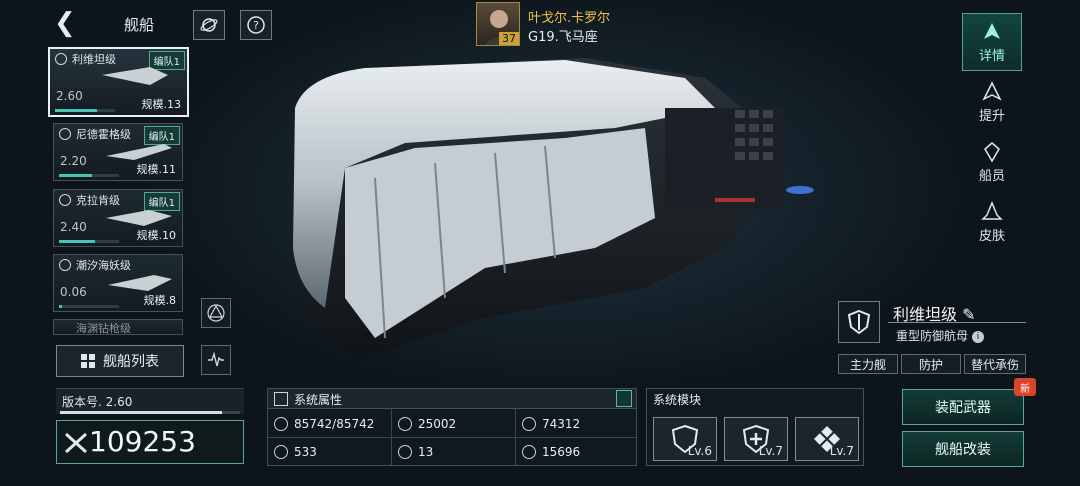 The height and width of the screenshot is (486, 1080). What do you see at coordinates (88, 361) in the screenshot?
I see `grid-icon` at bounding box center [88, 361].